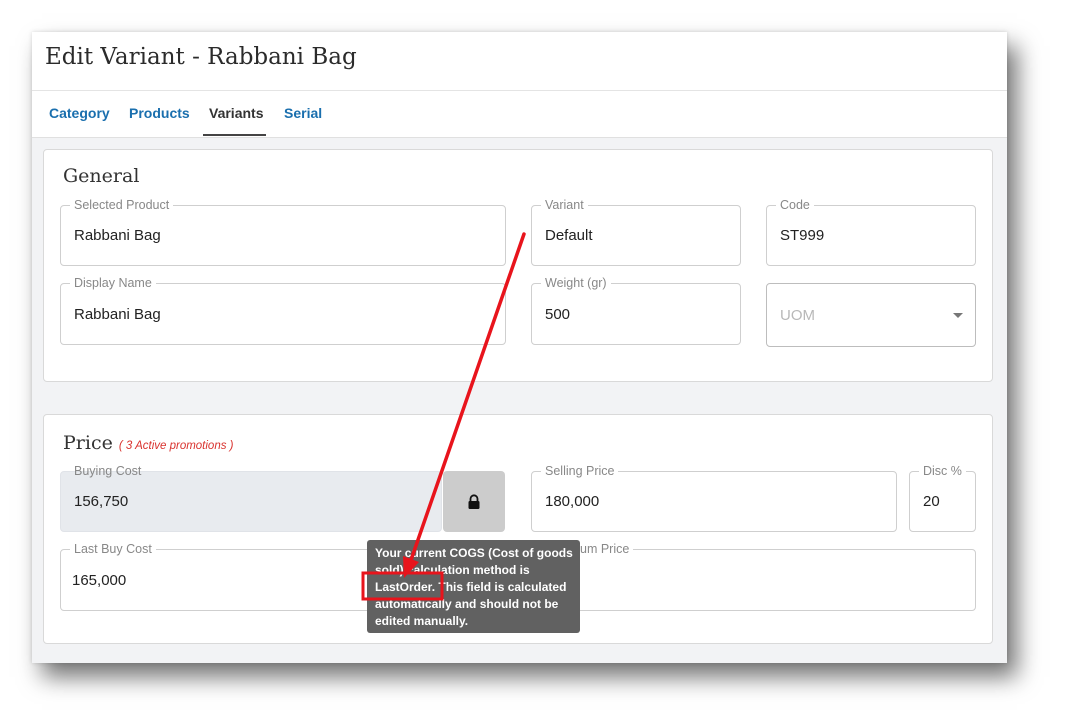  I want to click on page-title: Edit Variant - Rabbani Bag, so click(201, 57).